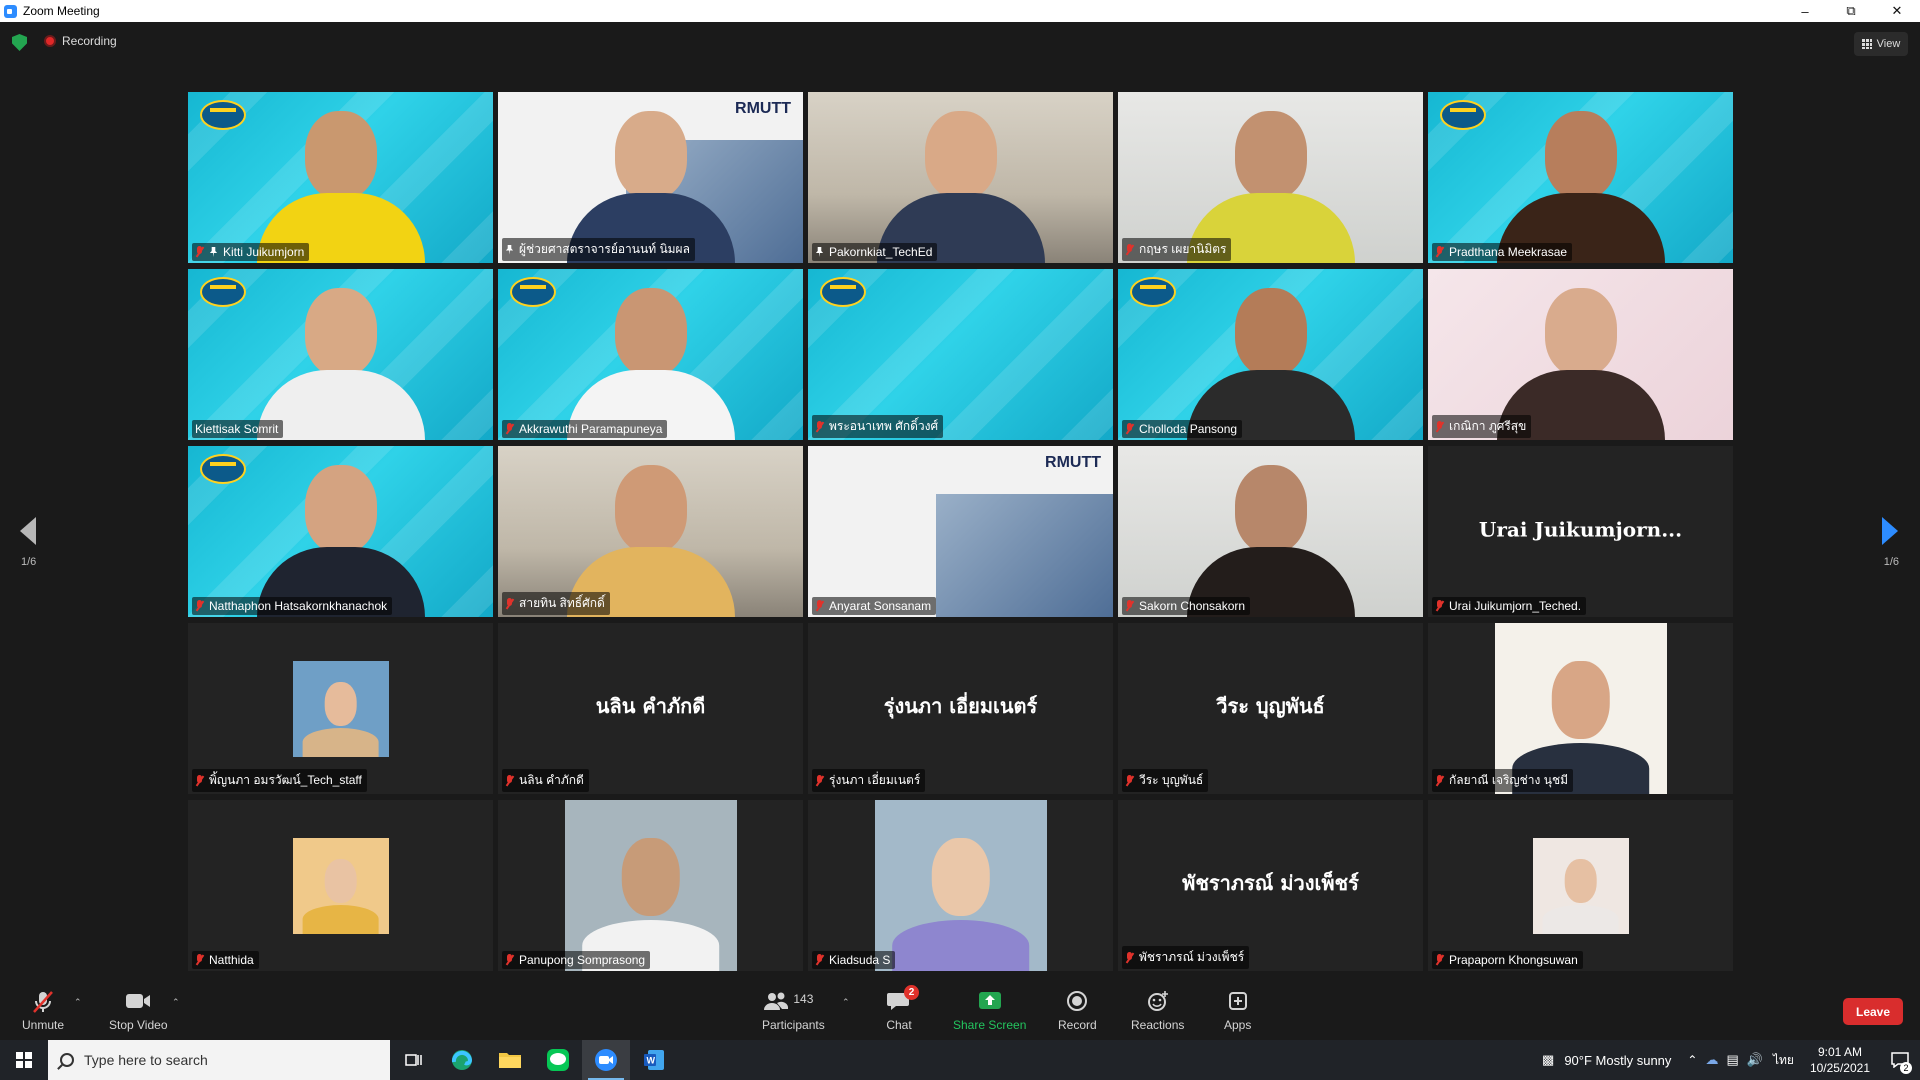  What do you see at coordinates (650, 885) in the screenshot?
I see `participant-tile: Panupong Somprasong` at bounding box center [650, 885].